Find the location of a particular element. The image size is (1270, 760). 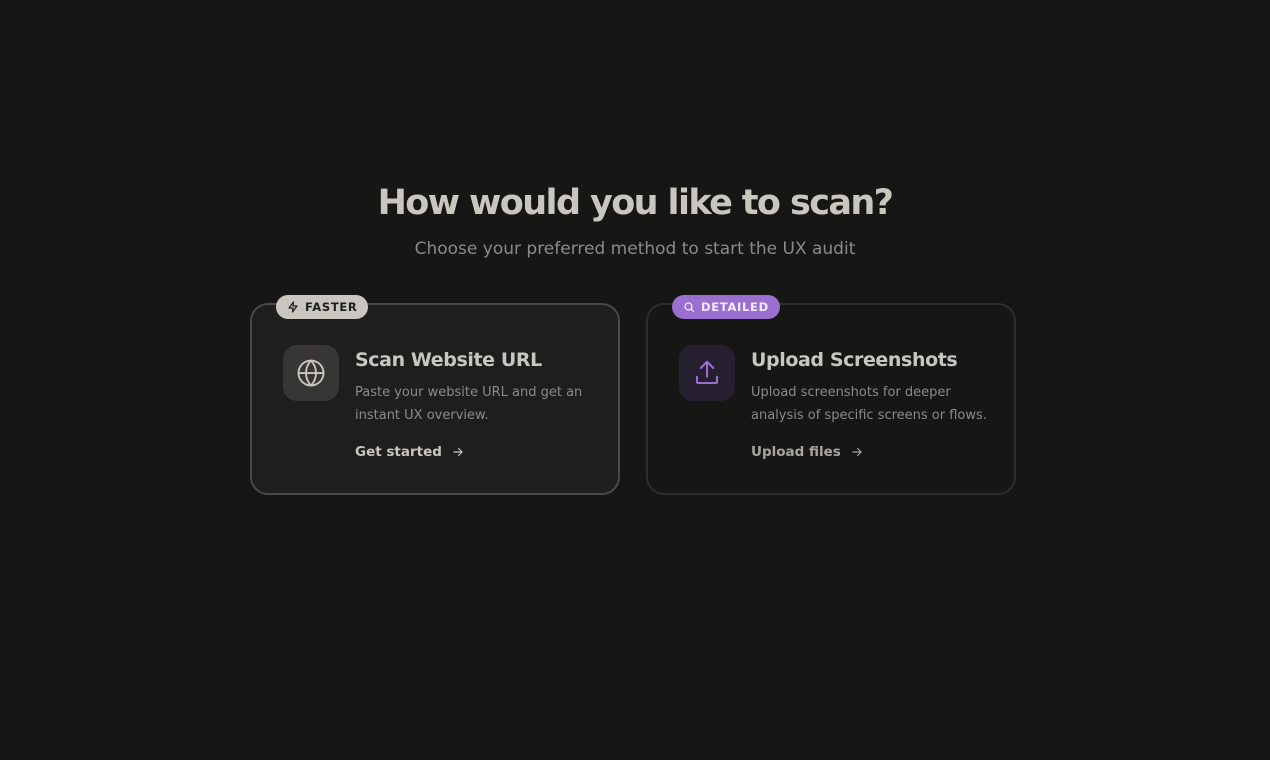

upload-files-link: Upload files is located at coordinates (807, 452).